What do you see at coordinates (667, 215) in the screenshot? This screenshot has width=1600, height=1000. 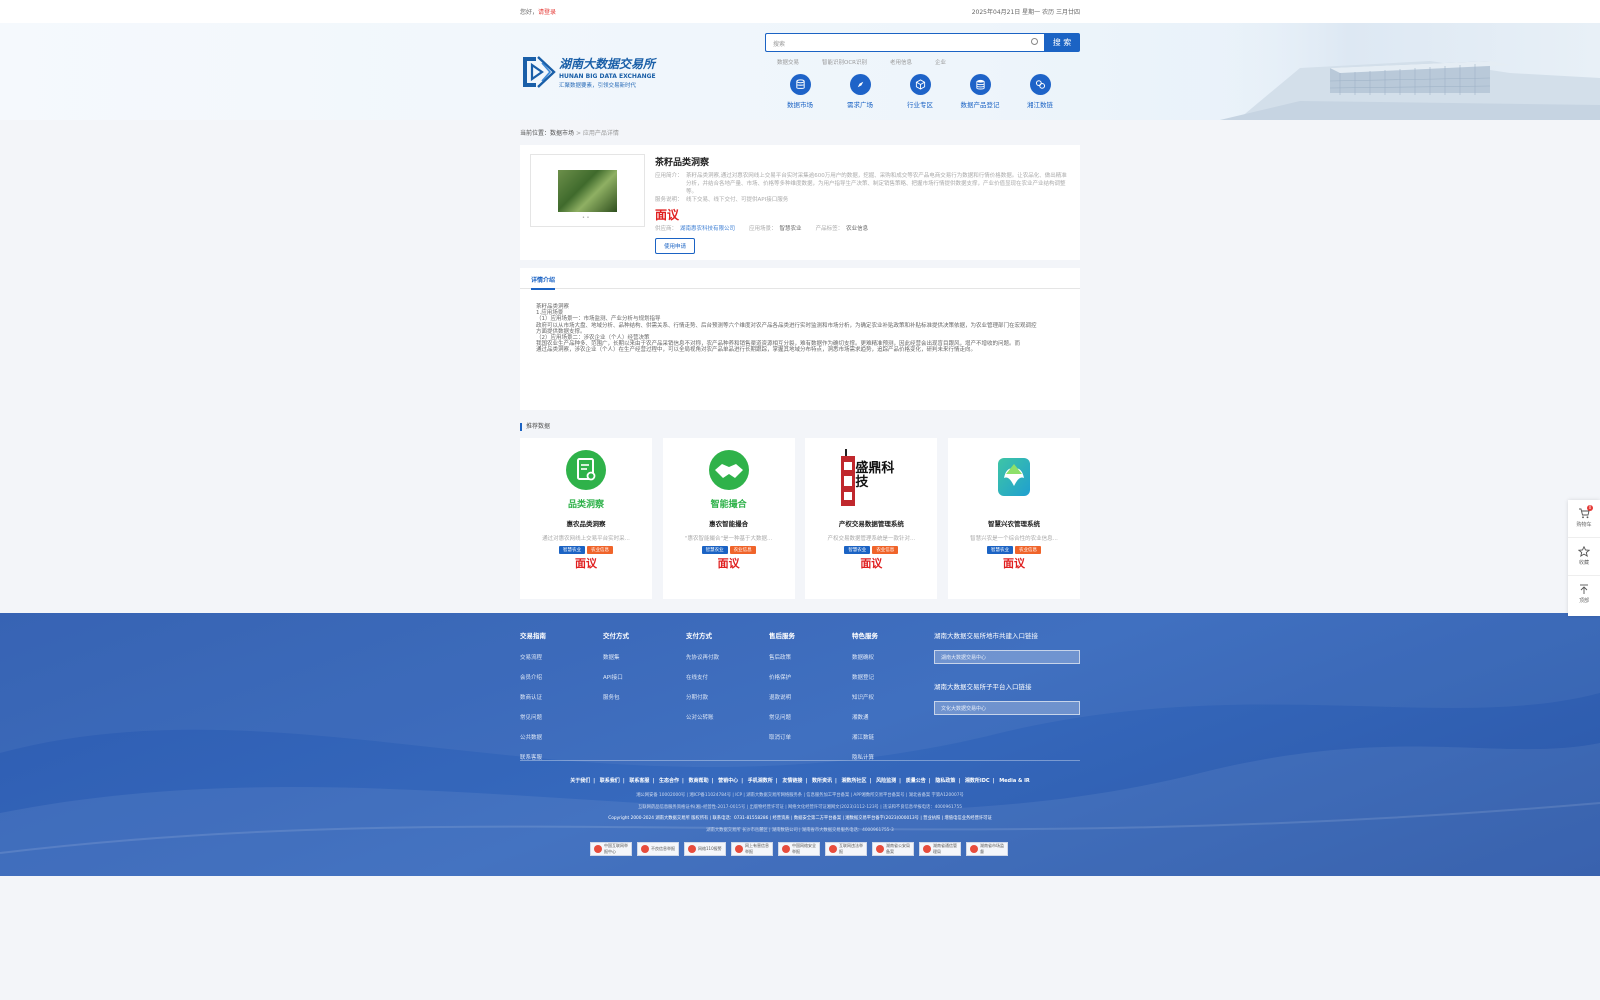 I see `product-price: 面议` at bounding box center [667, 215].